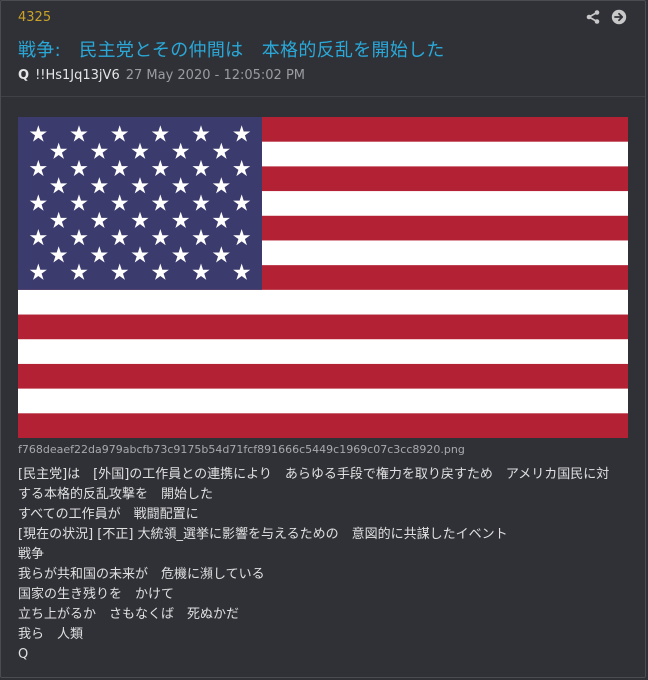 The width and height of the screenshot is (648, 680). I want to click on post-title: 戦争: 民主党とその仲間は 本格的反乱を開始した, so click(231, 50).